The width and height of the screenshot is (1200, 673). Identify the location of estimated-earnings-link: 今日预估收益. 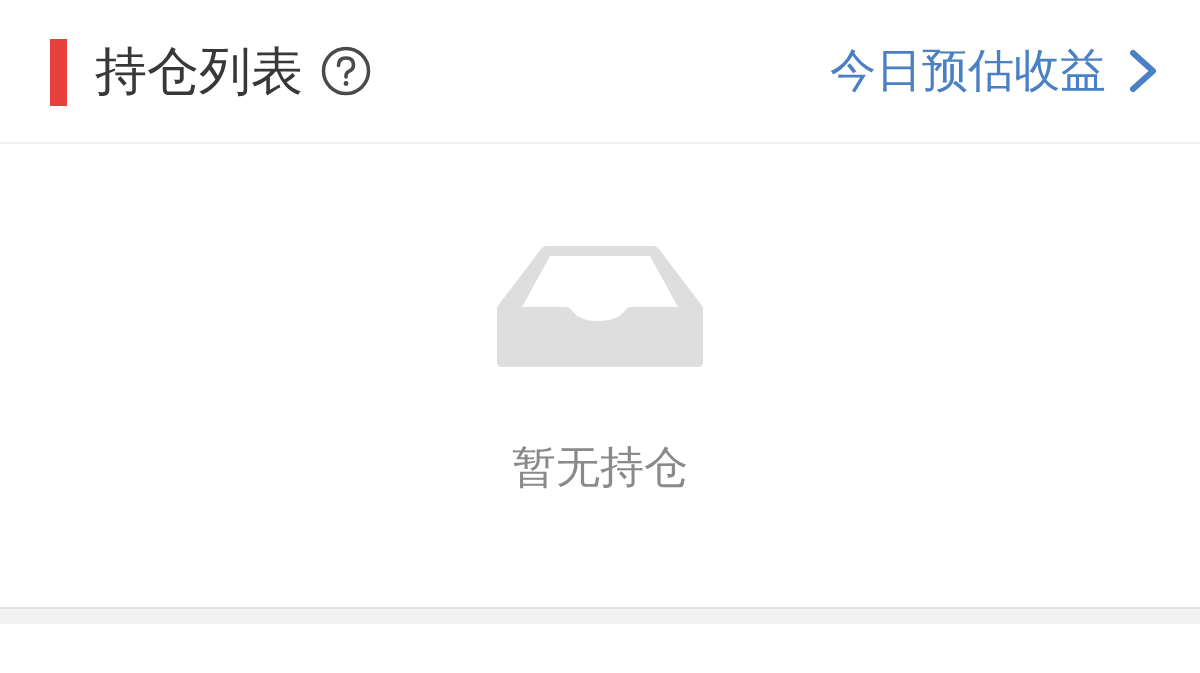
(994, 71).